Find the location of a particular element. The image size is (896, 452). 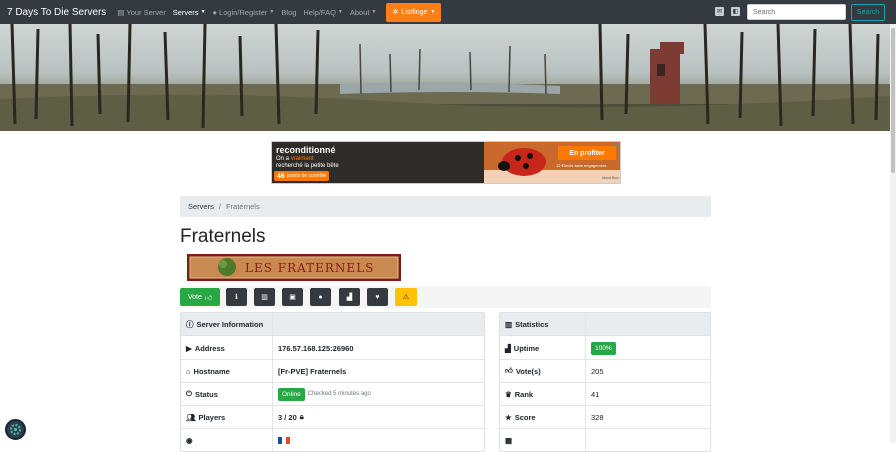

power-icon: ⏻ is located at coordinates (189, 393).